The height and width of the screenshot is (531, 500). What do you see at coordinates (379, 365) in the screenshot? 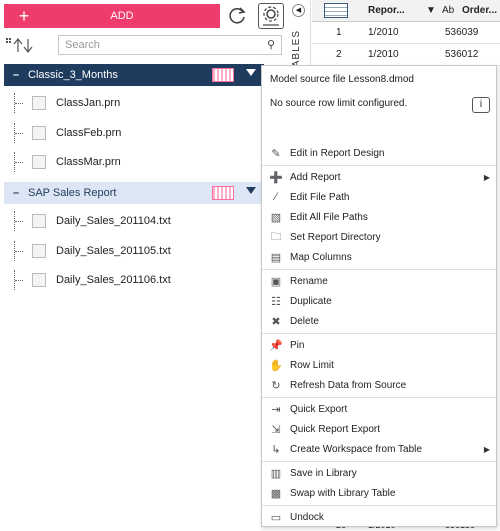
I see `menu-item-row-limit: ✋ Row Limit` at bounding box center [379, 365].